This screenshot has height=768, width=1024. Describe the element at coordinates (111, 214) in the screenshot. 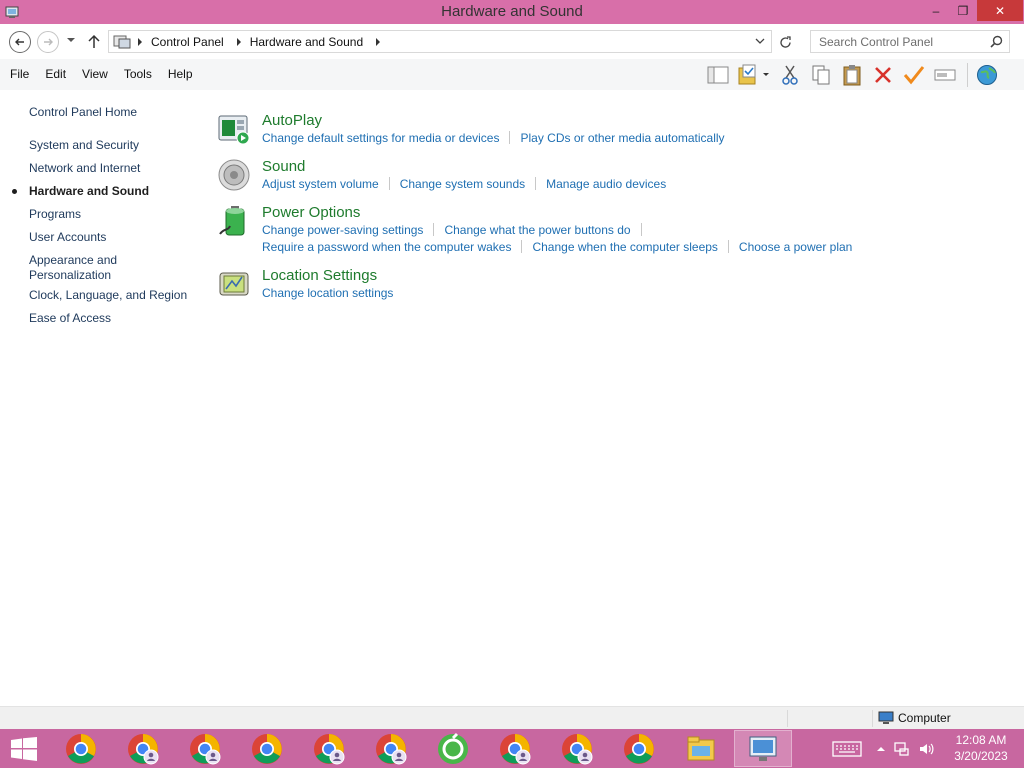

I see `nav-programs: Programs` at that location.